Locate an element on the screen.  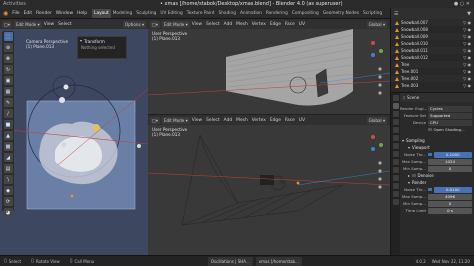
outliner-item: Snowball.011 ▽ ◉ is located at coordinates (432, 50).